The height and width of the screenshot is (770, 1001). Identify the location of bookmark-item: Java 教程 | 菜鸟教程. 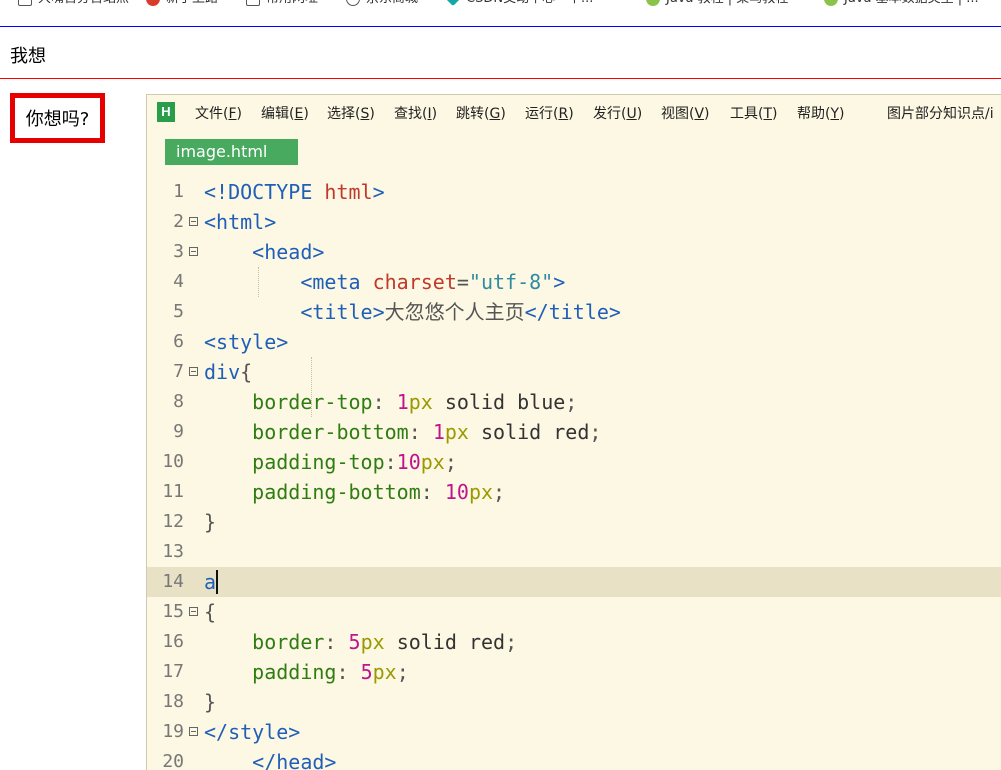
(717, 4).